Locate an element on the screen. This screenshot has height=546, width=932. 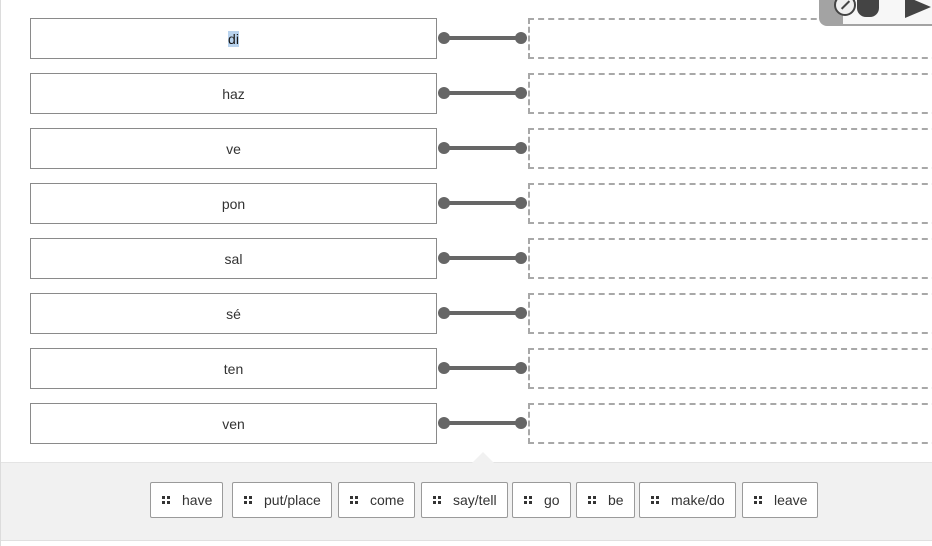
answer-chip-label: leave is located at coordinates (791, 500).